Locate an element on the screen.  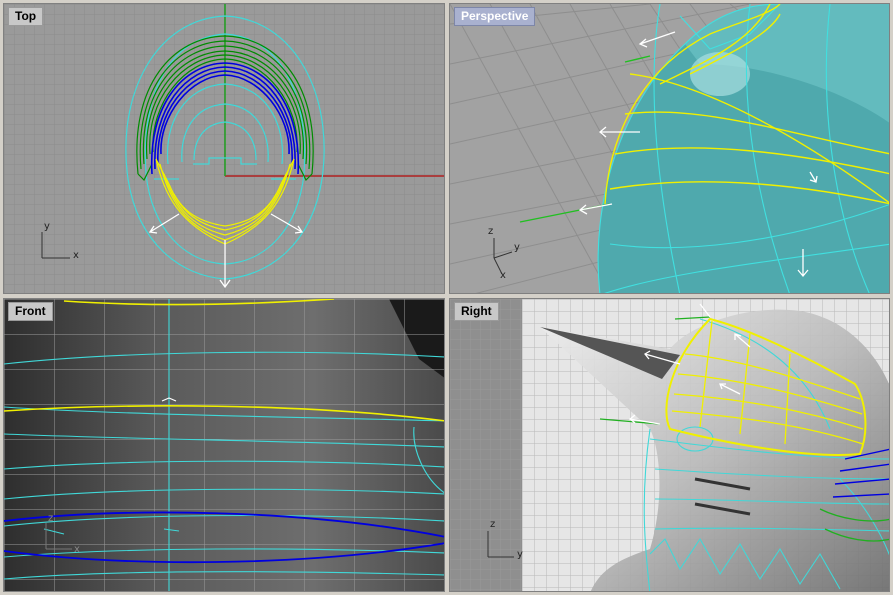
right-side-grid is located at coordinates (486, 445).